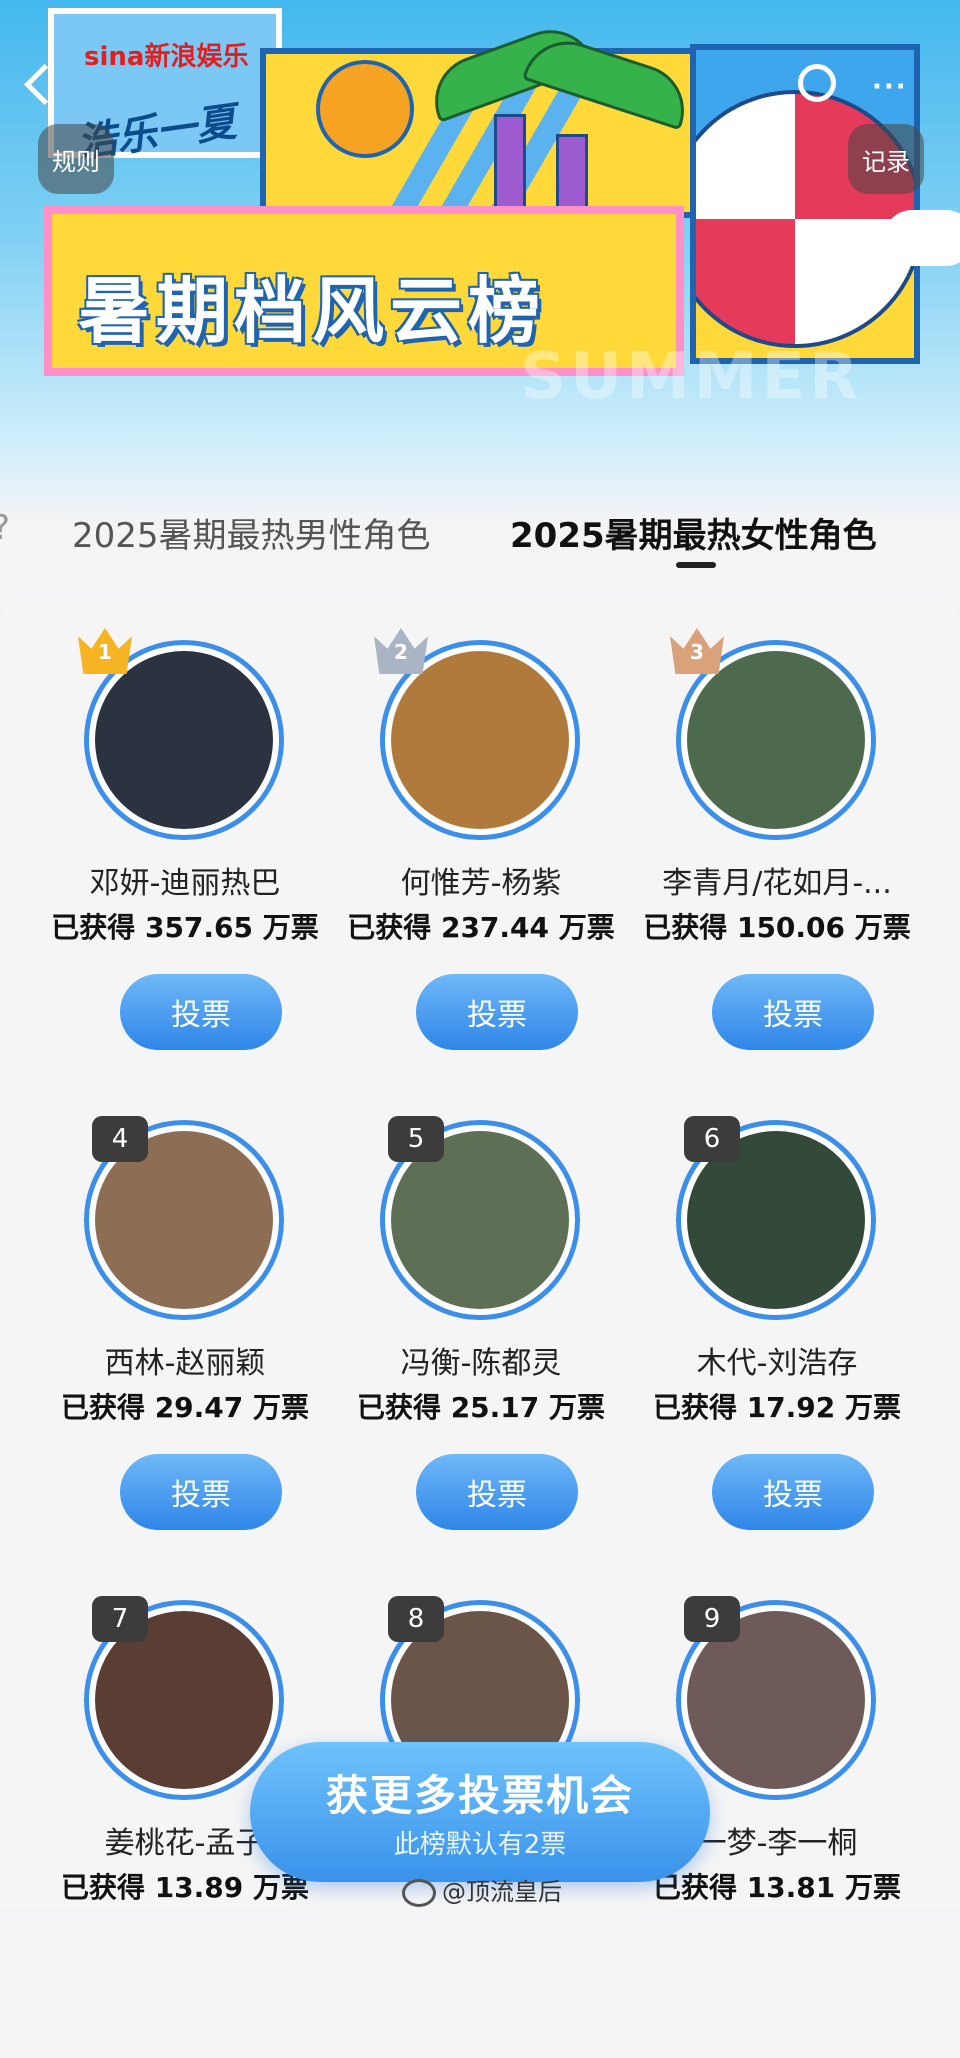 The image size is (960, 2058). What do you see at coordinates (817, 83) in the screenshot?
I see `search-icon` at bounding box center [817, 83].